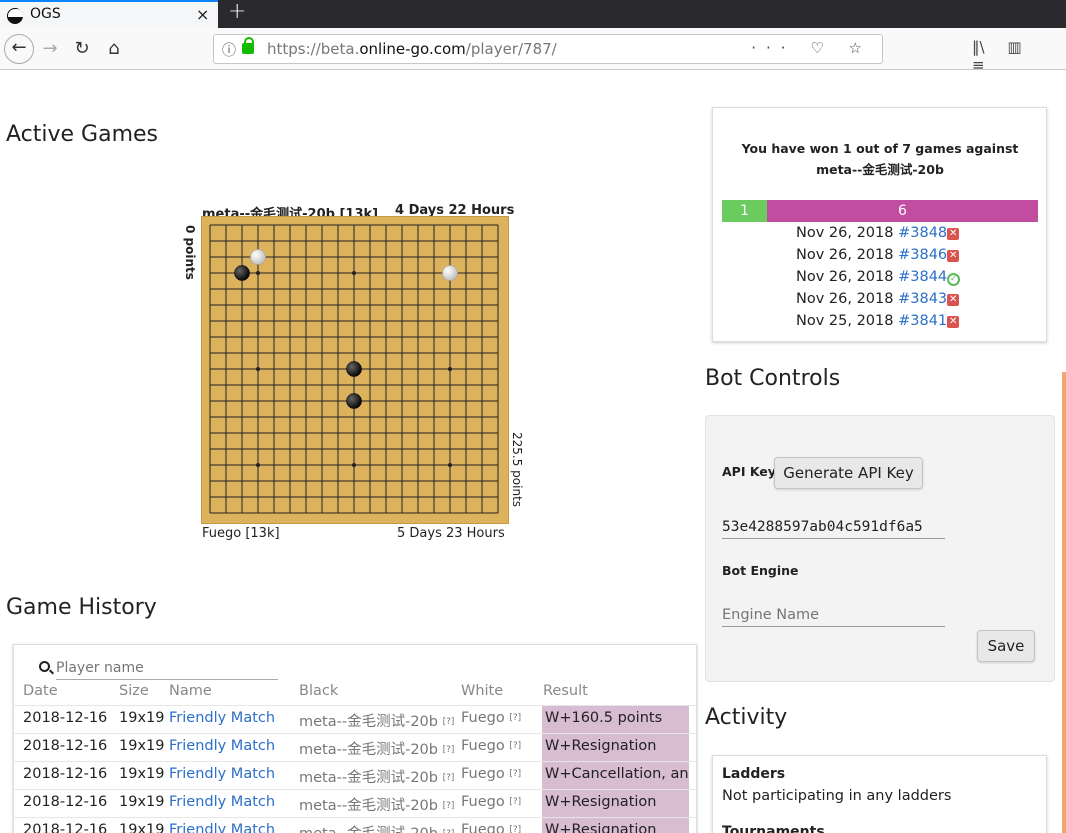 The height and width of the screenshot is (833, 1066). What do you see at coordinates (229, 50) in the screenshot?
I see `info-icon: ⓘ` at bounding box center [229, 50].